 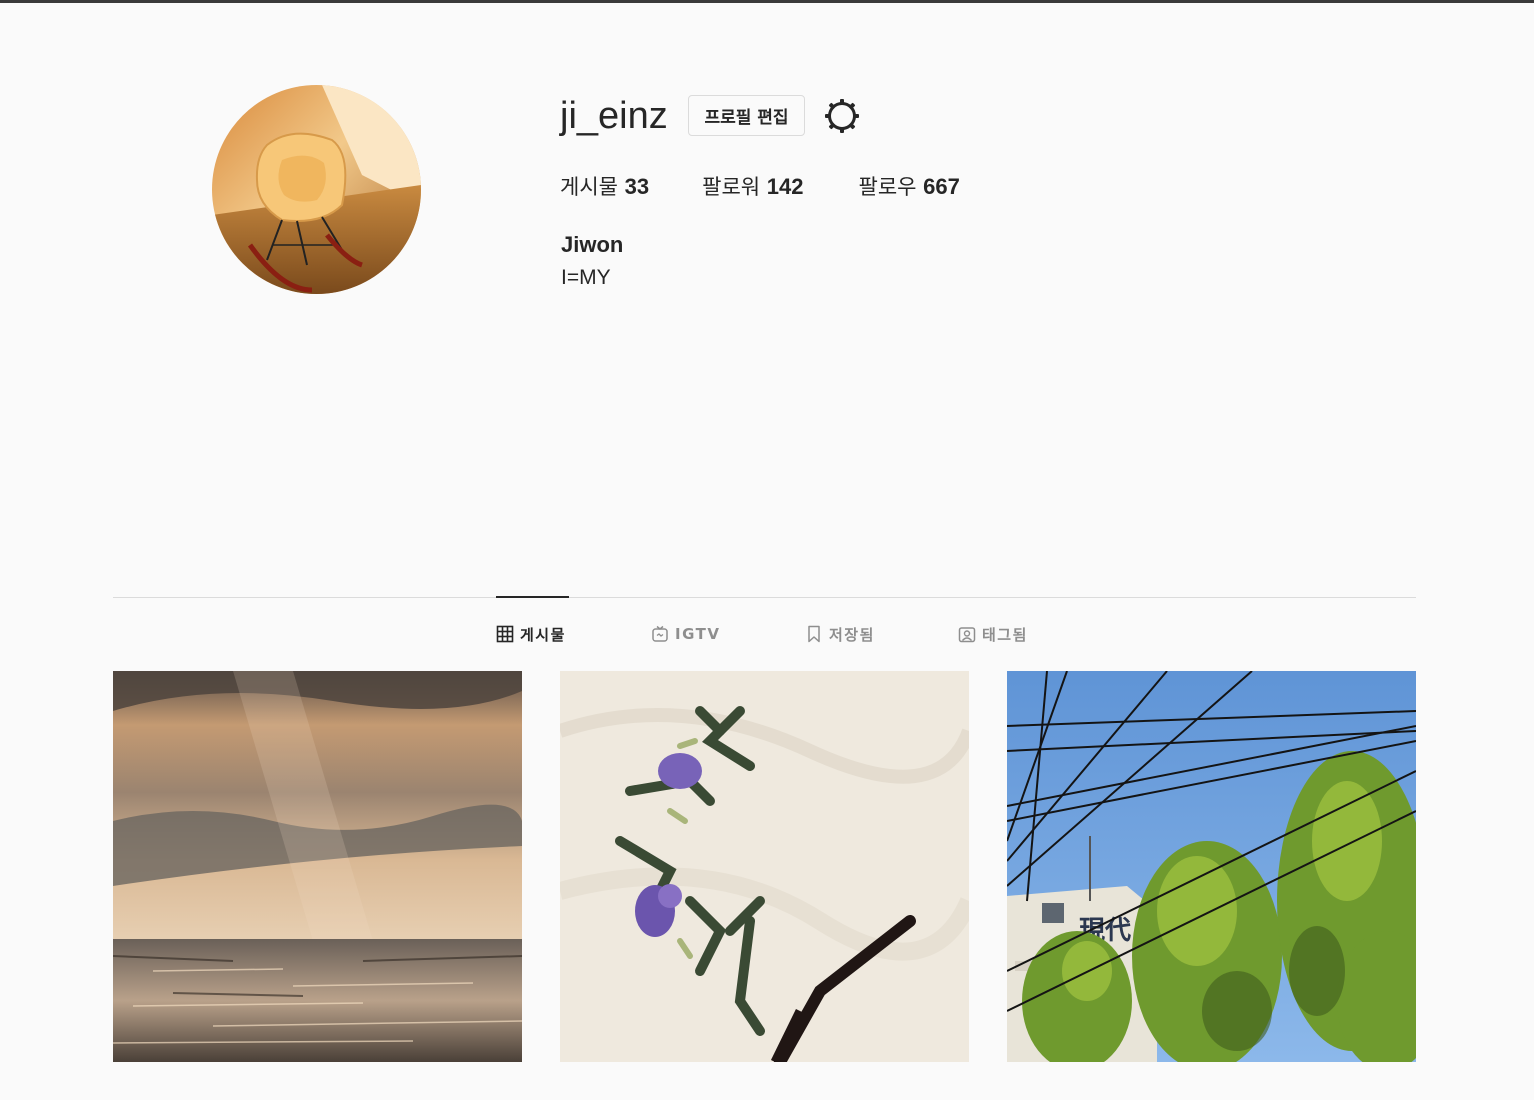 I want to click on profile-stats: 게시물 33 팔로워 142 팔로우 667, so click(x=760, y=187).